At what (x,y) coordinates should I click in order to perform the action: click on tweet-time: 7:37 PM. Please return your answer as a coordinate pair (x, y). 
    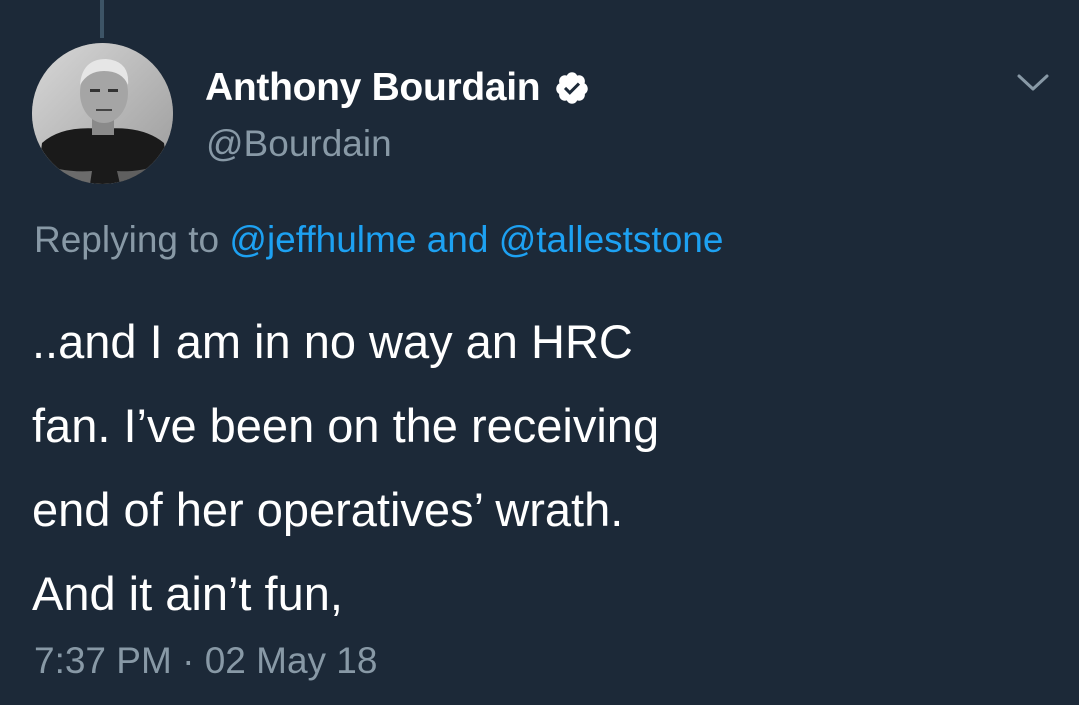
    Looking at the image, I should click on (103, 660).